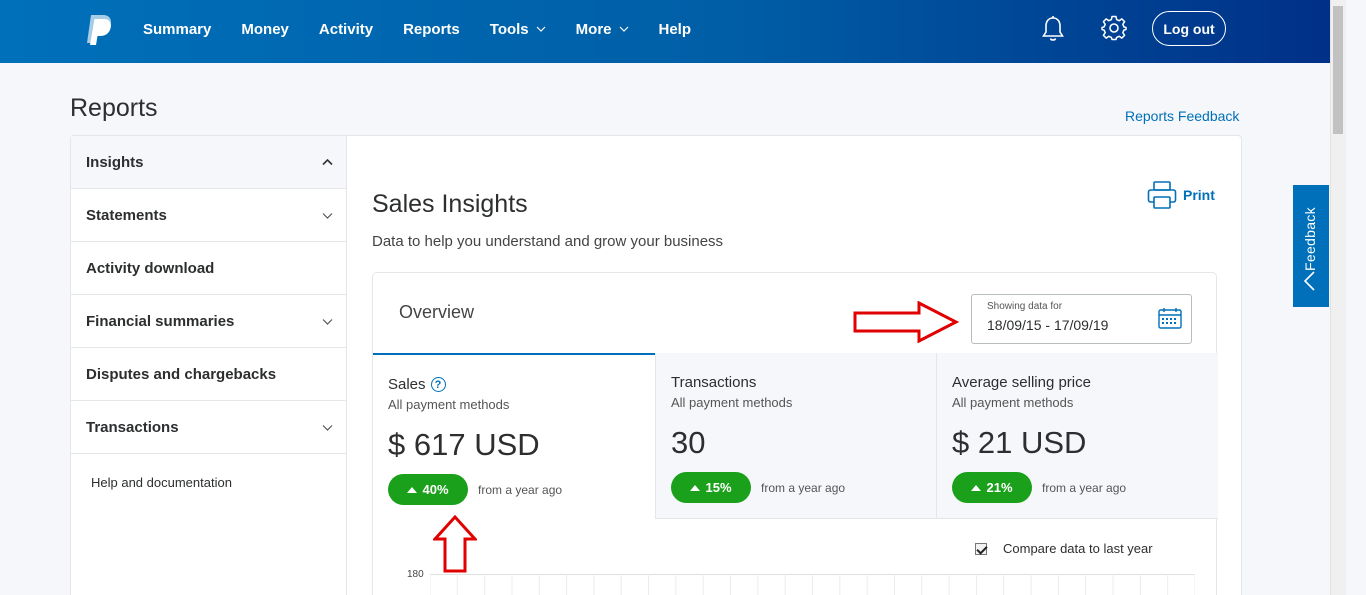  I want to click on nav-more: More, so click(602, 29).